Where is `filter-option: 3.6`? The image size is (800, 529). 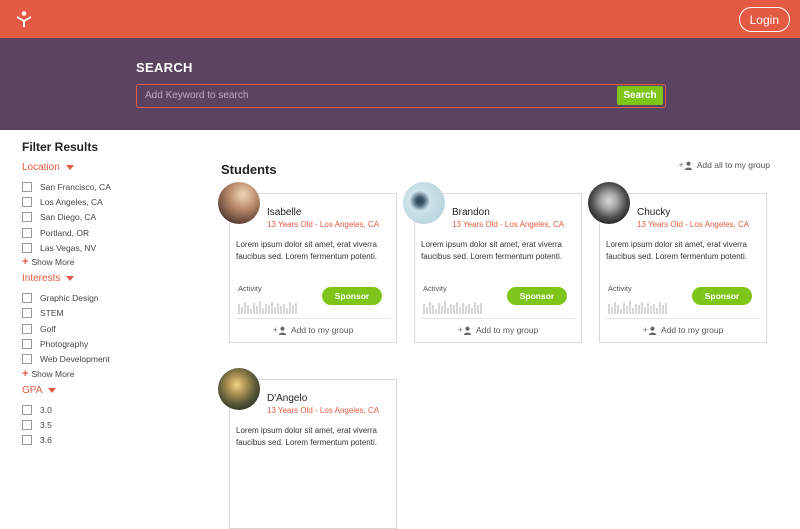 filter-option: 3.6 is located at coordinates (112, 440).